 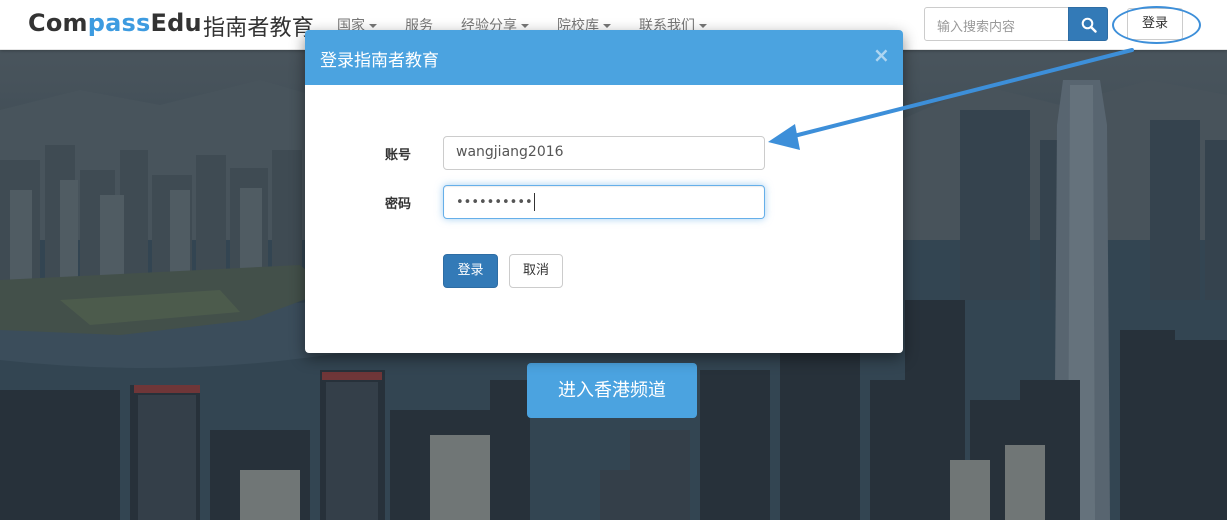 What do you see at coordinates (604, 57) in the screenshot?
I see `modal-header: 登录指南者教育 ×` at bounding box center [604, 57].